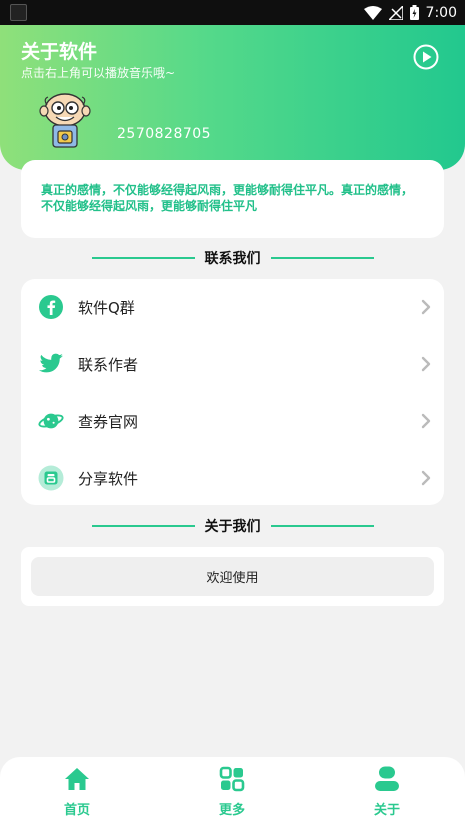  I want to click on contact-item-author: 联系作者, so click(232, 364).